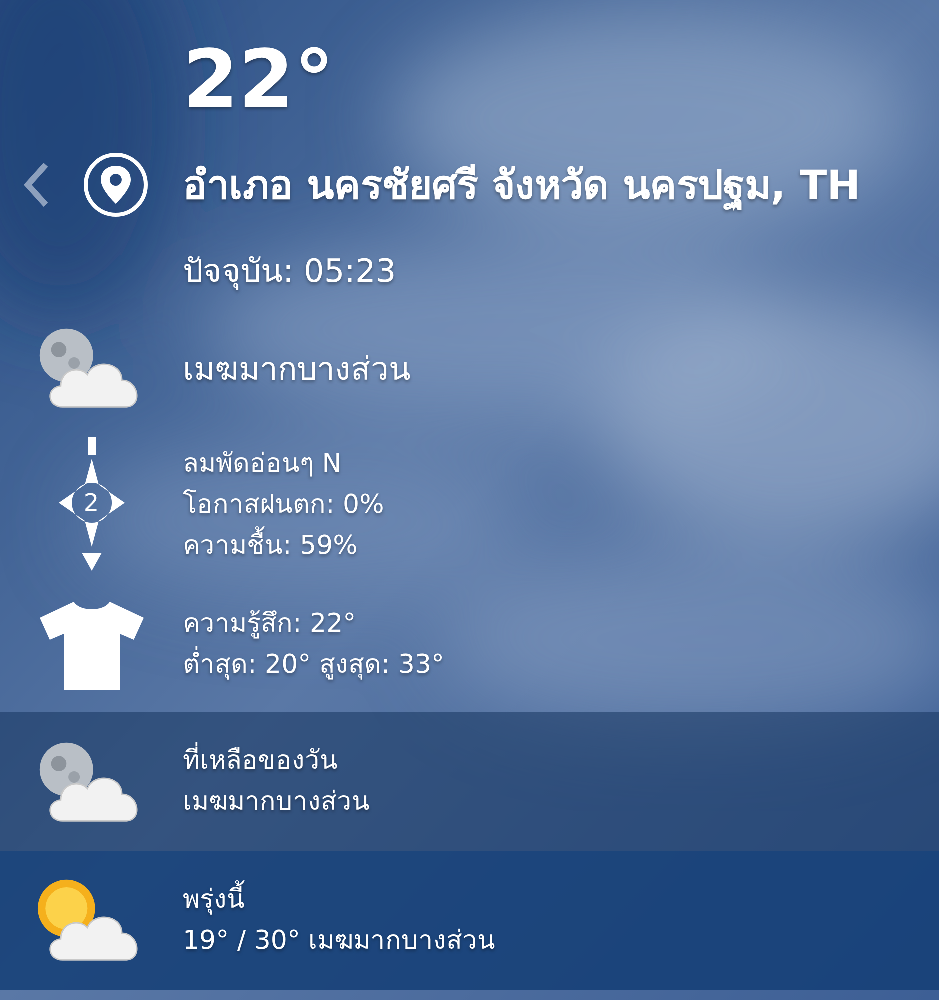  I want to click on forecast-panel: พรุ่งนี้ 19° / 30° เมฆมากบางส่วน, so click(469, 920).